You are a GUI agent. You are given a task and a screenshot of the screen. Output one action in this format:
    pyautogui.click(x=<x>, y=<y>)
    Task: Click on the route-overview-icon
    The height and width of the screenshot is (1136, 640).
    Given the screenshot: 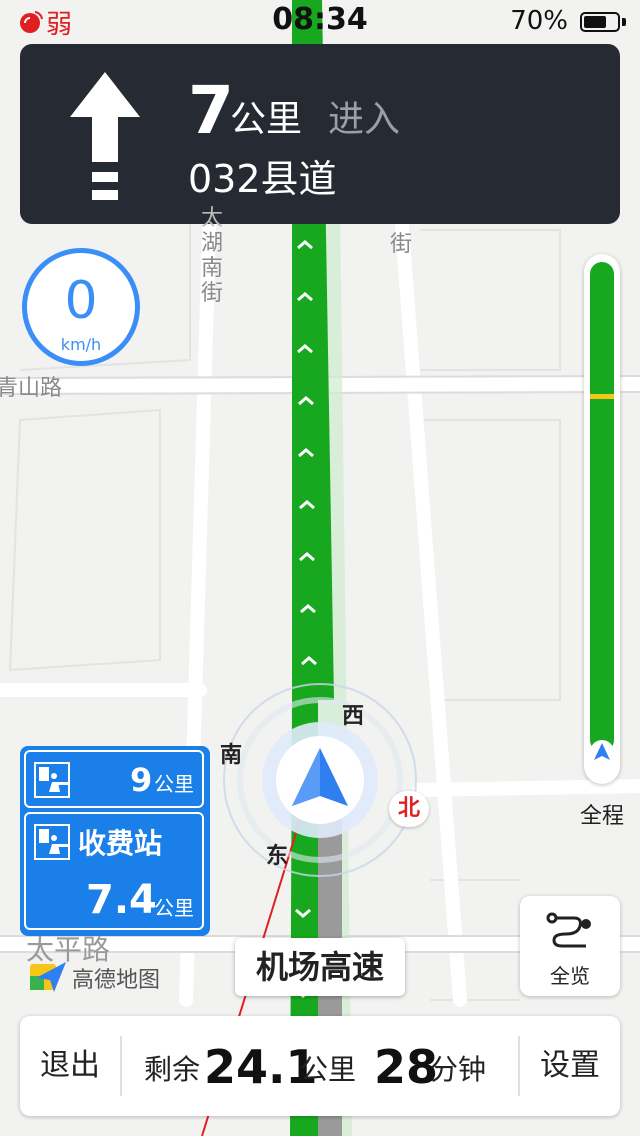 What is the action you would take?
    pyautogui.click(x=568, y=930)
    